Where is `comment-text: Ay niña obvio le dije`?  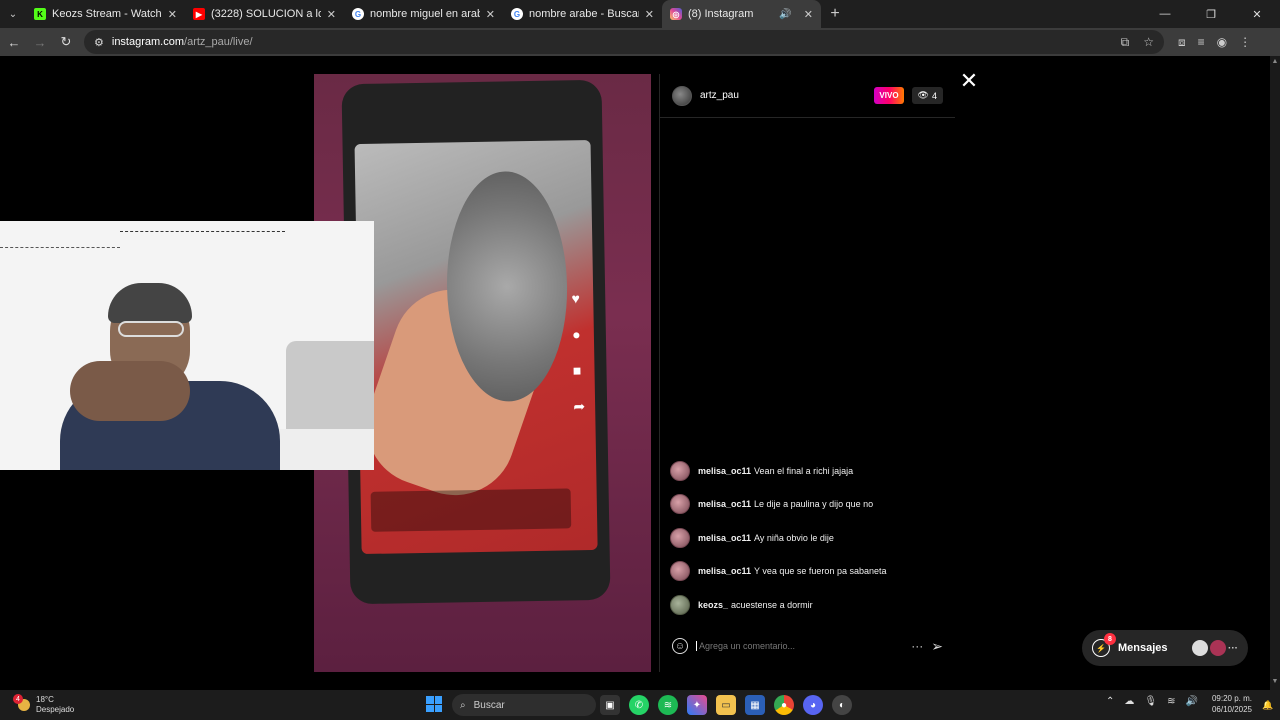 comment-text: Ay niña obvio le dije is located at coordinates (794, 537).